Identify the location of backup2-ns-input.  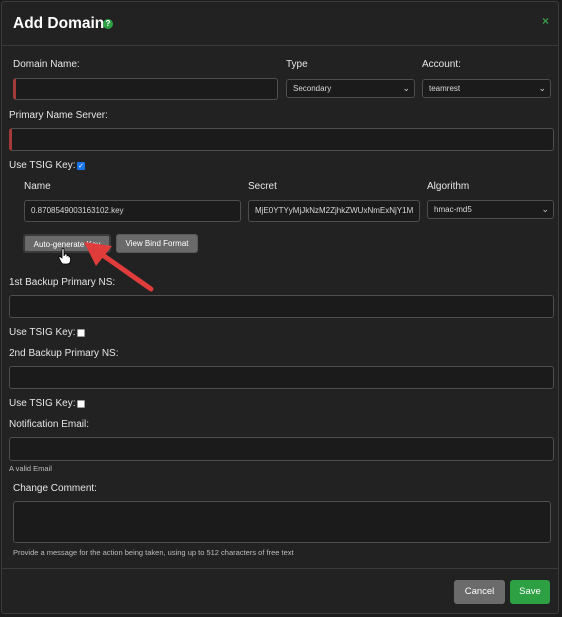
(281, 377).